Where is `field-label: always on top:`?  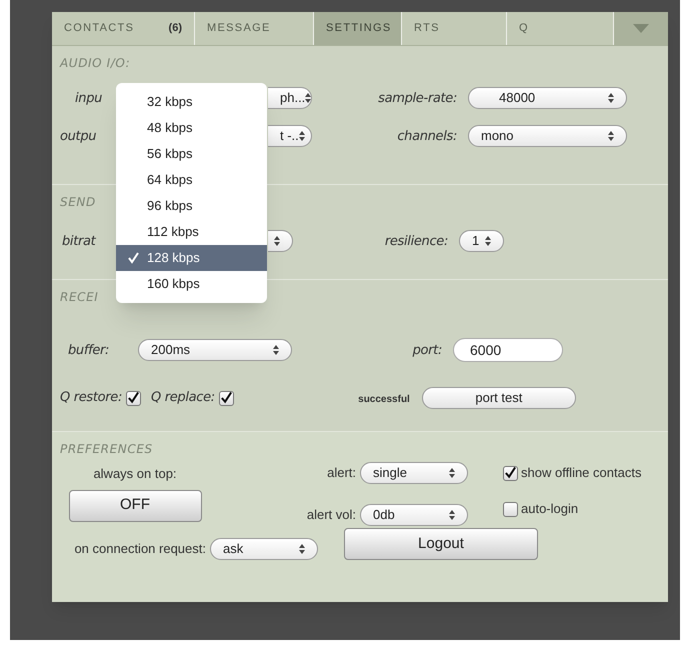 field-label: always on top: is located at coordinates (135, 474).